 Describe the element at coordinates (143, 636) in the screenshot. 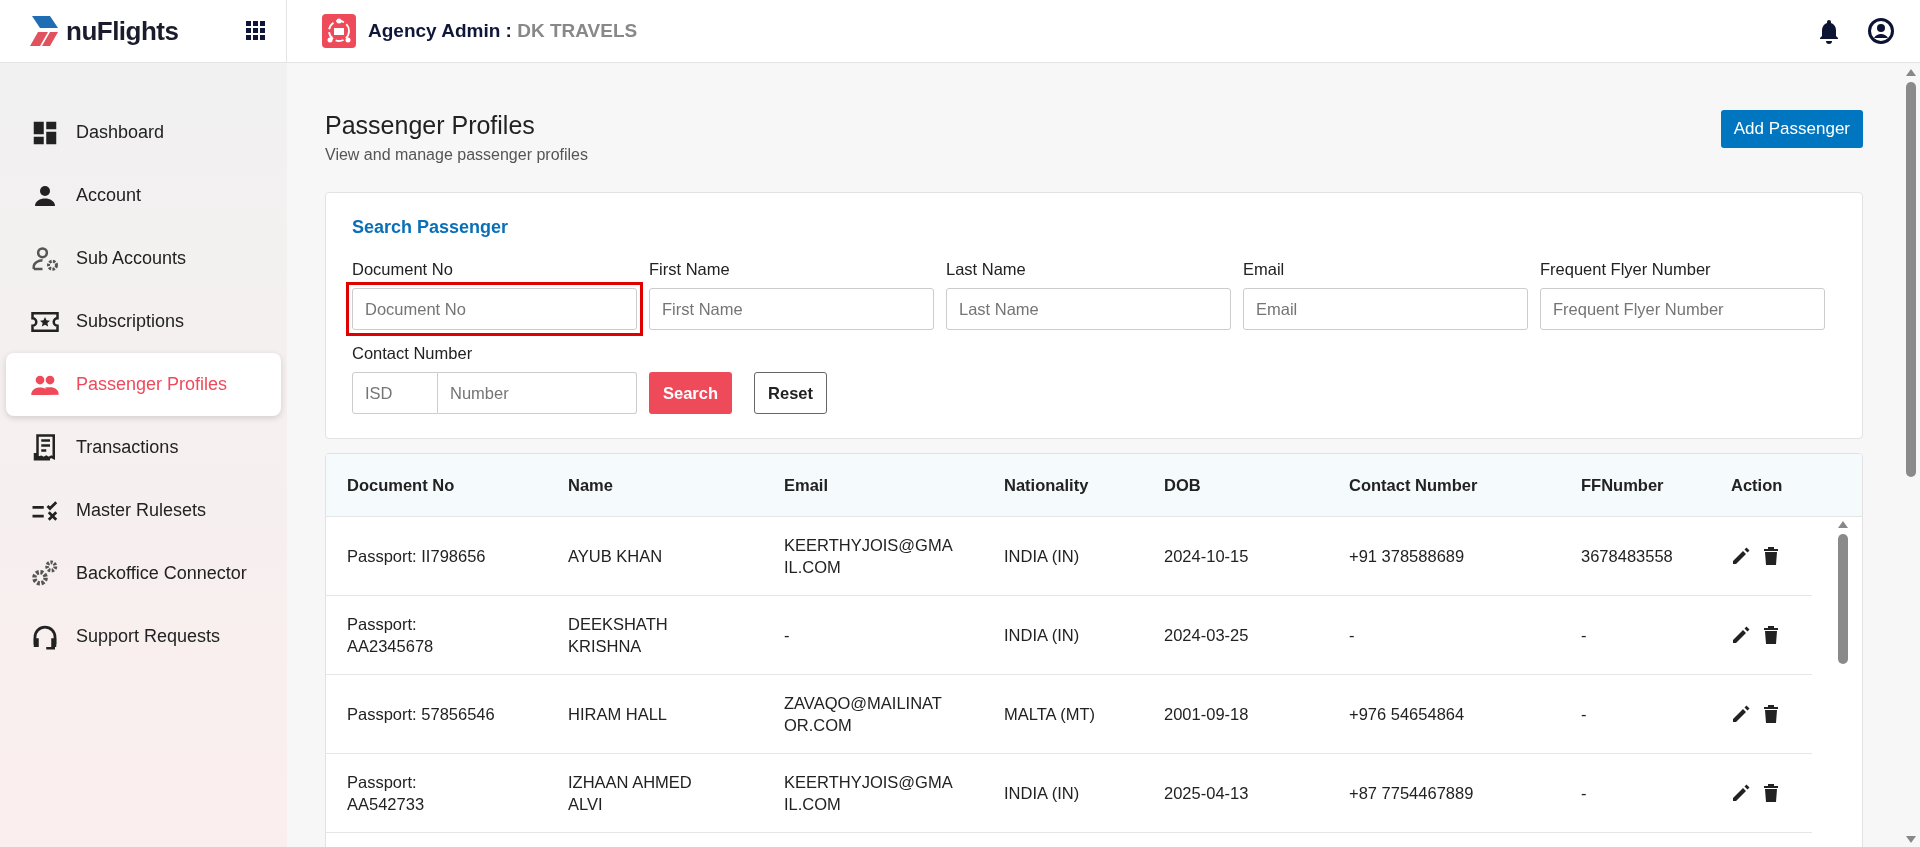

I see `sidebar-item: Support Requests` at that location.